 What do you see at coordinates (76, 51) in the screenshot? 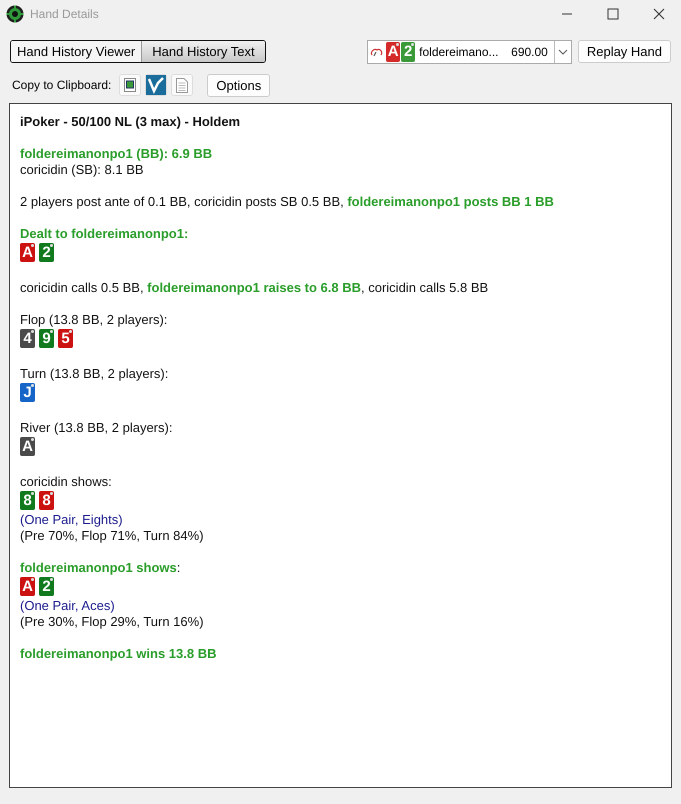
I see `view-tab: Hand History Viewer` at bounding box center [76, 51].